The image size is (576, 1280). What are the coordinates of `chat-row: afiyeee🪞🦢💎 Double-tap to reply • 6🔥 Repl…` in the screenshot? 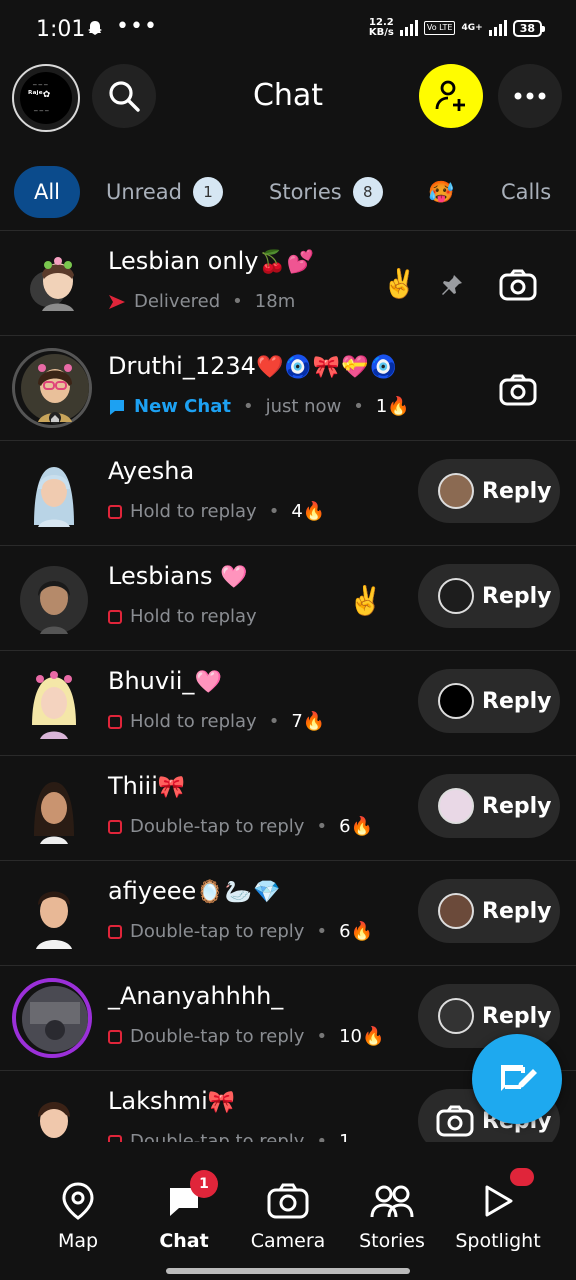 It's located at (288, 913).